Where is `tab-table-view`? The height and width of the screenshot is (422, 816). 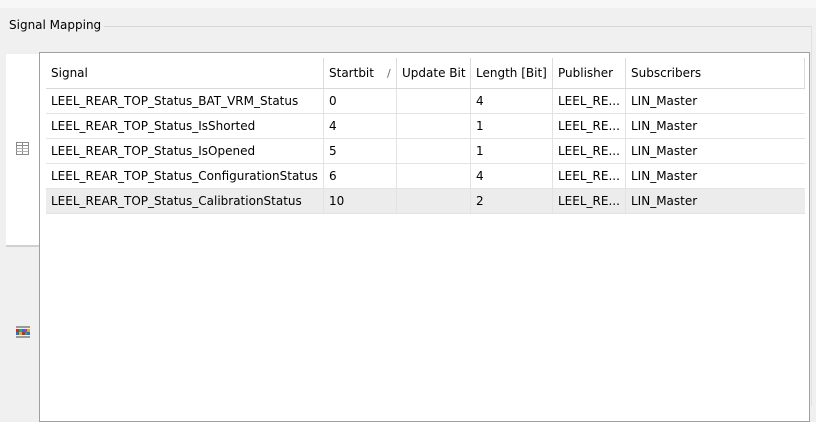
tab-table-view is located at coordinates (23, 149).